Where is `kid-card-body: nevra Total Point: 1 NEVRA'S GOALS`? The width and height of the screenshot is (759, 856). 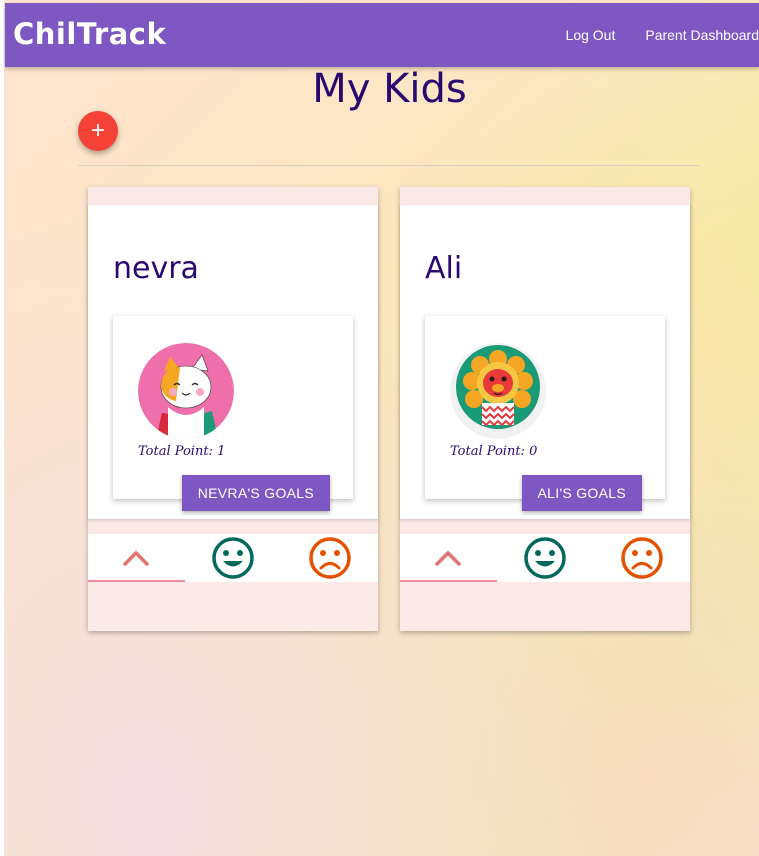
kid-card-body: nevra Total Point: 1 NEVRA'S GOALS is located at coordinates (233, 362).